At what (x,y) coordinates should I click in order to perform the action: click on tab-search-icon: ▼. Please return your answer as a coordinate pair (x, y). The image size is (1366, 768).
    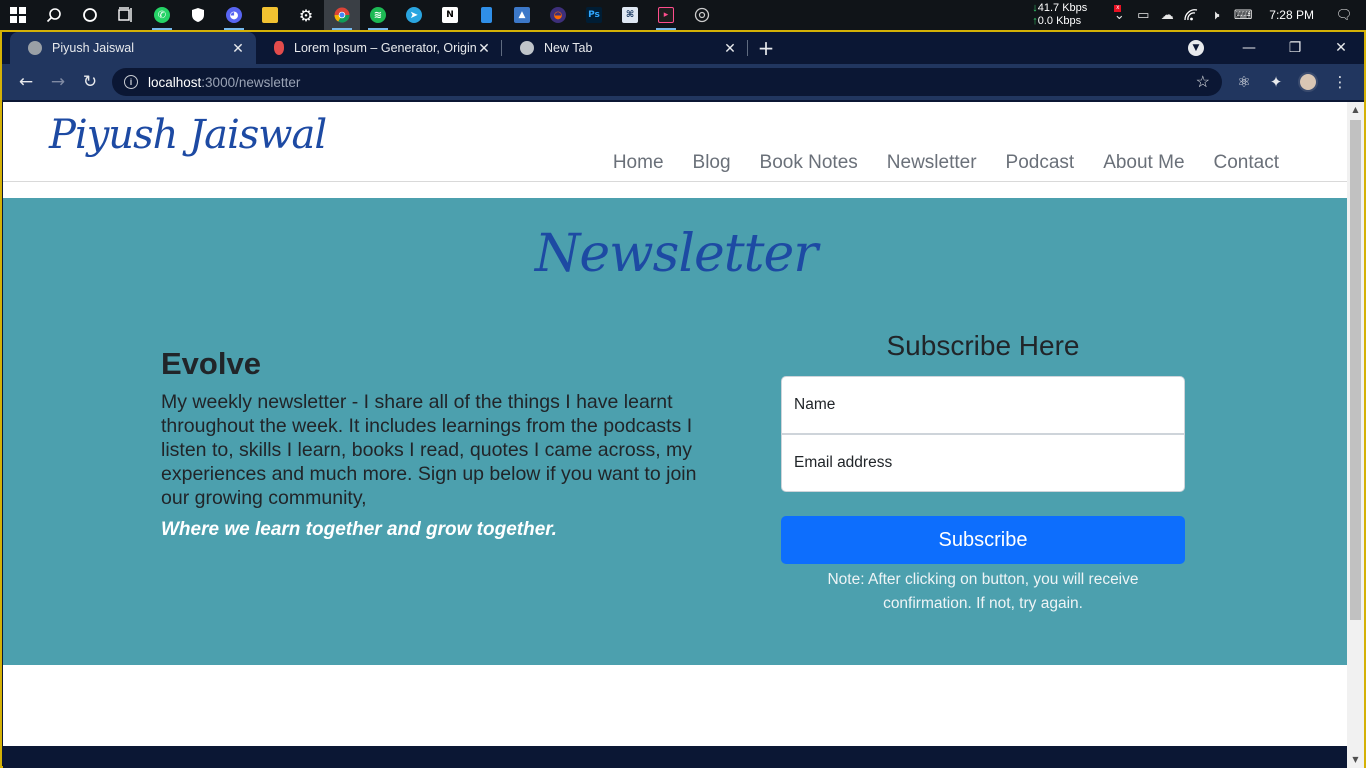
    Looking at the image, I should click on (1196, 48).